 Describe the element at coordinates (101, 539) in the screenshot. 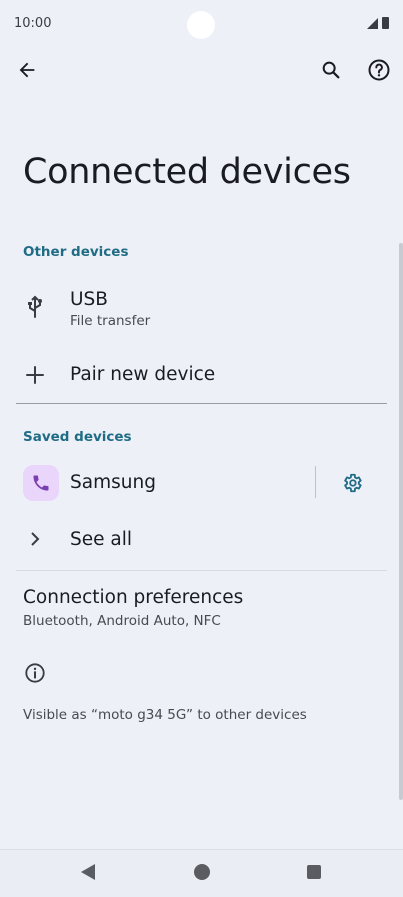

I see `see-all-label: See all` at that location.